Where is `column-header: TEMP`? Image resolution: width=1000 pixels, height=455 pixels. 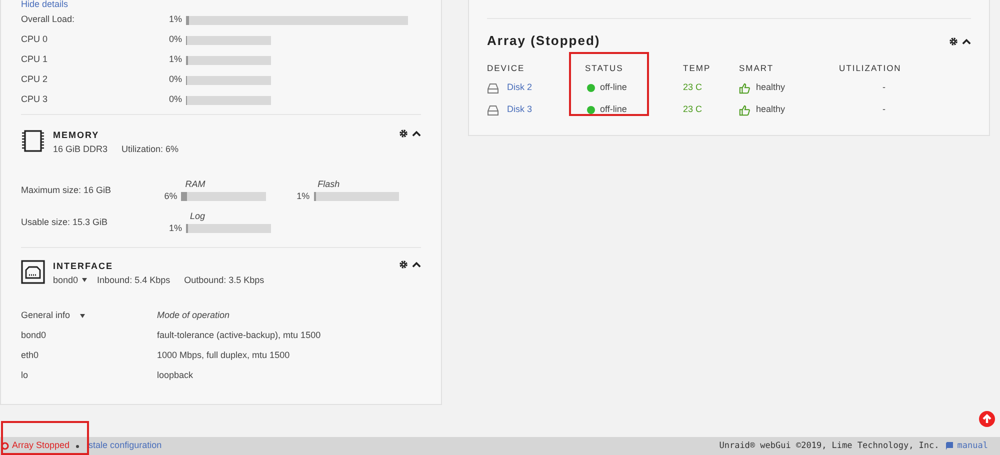
column-header: TEMP is located at coordinates (697, 68).